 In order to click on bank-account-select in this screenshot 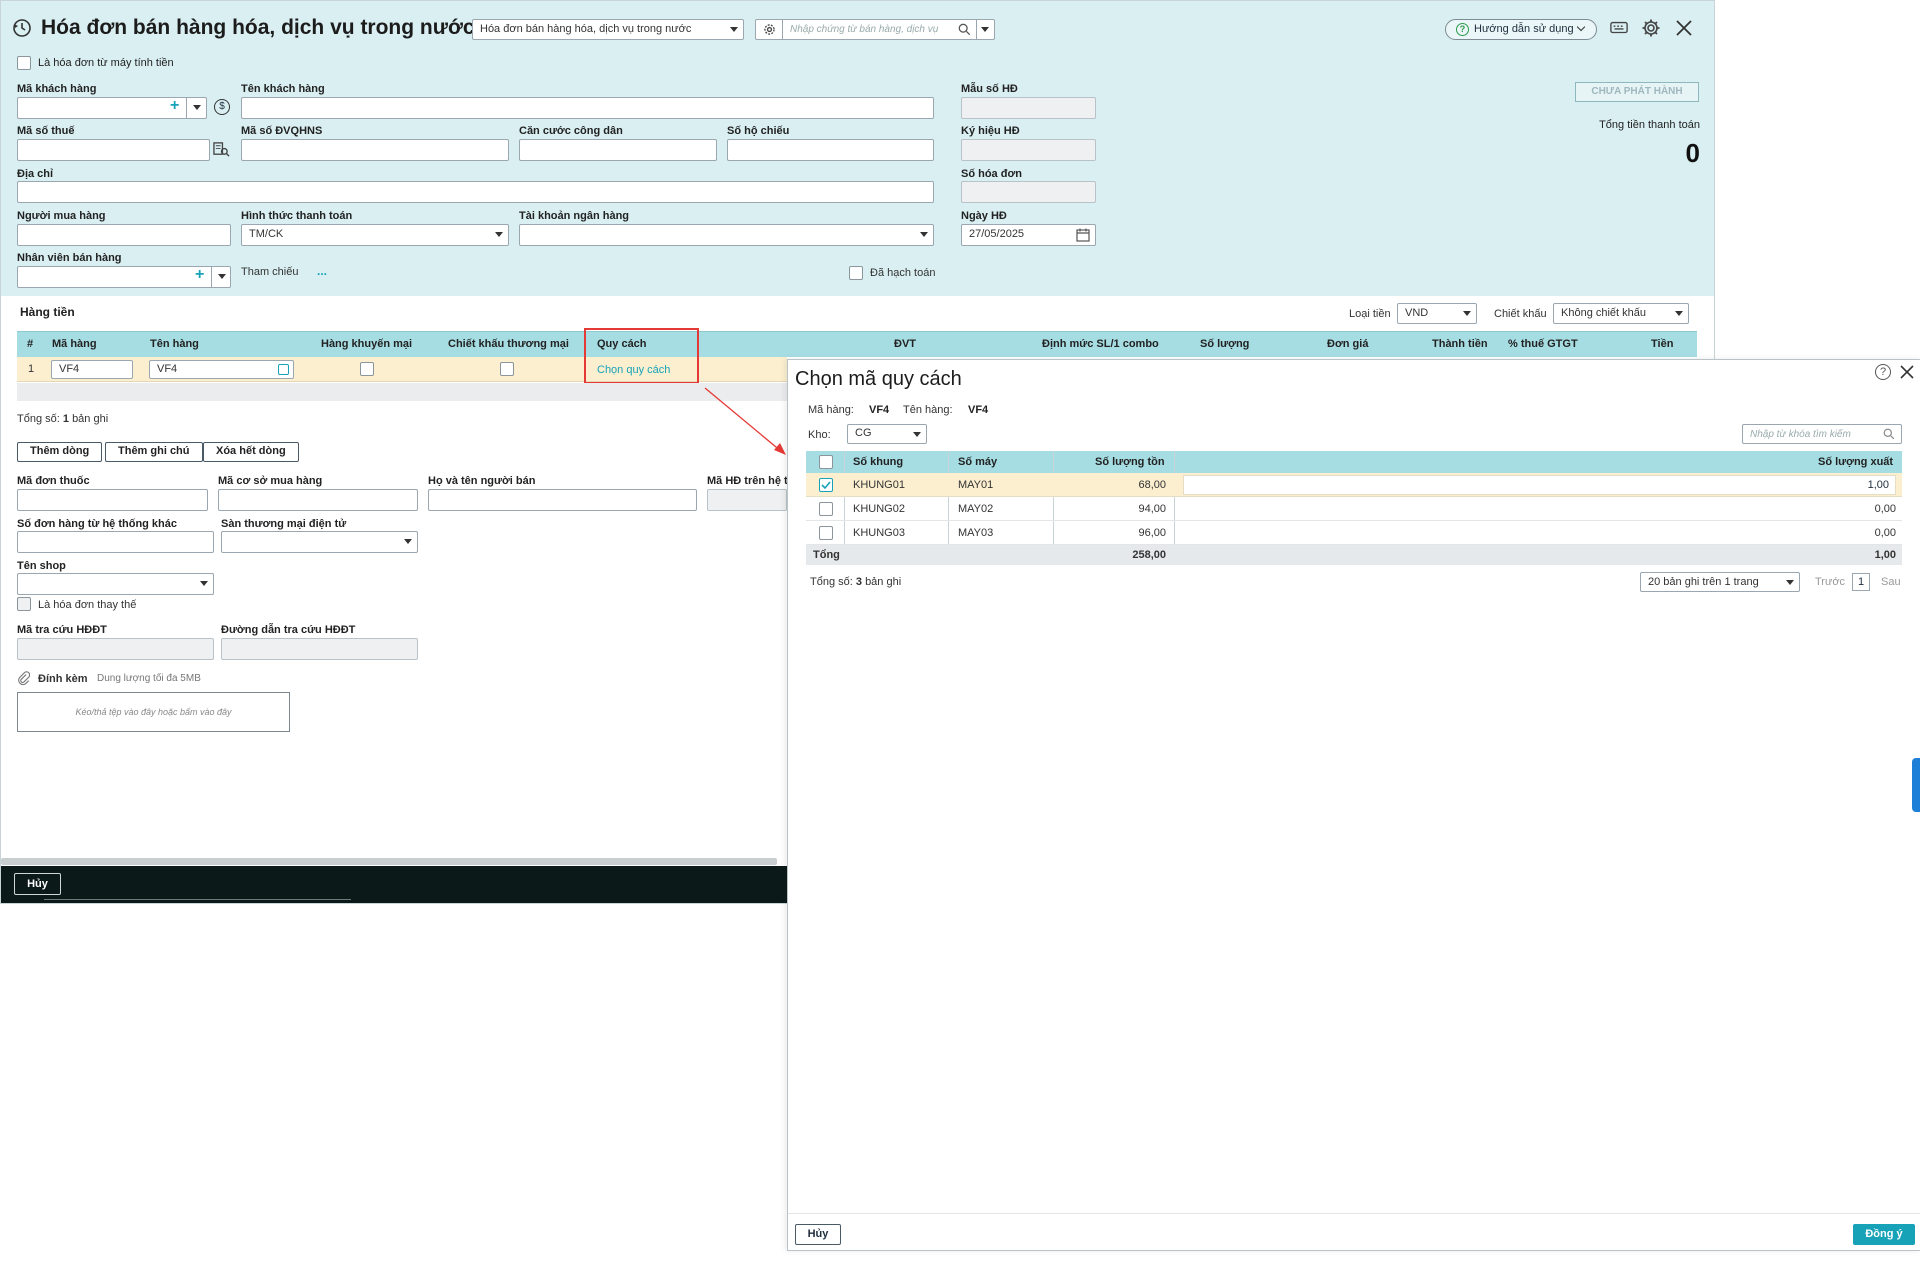, I will do `click(726, 235)`.